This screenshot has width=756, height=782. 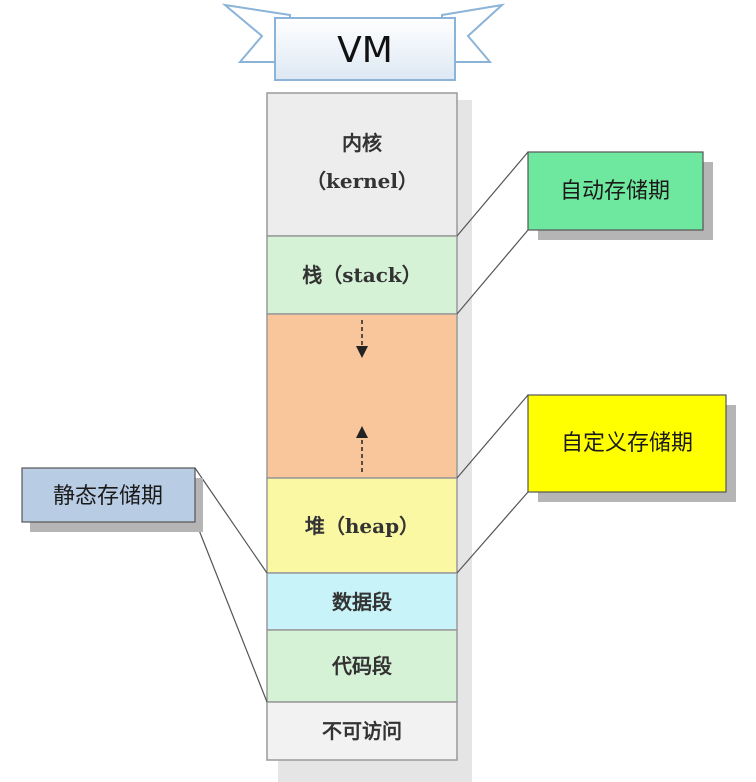 I want to click on segment-kernel-label: 内核, so click(x=362, y=143).